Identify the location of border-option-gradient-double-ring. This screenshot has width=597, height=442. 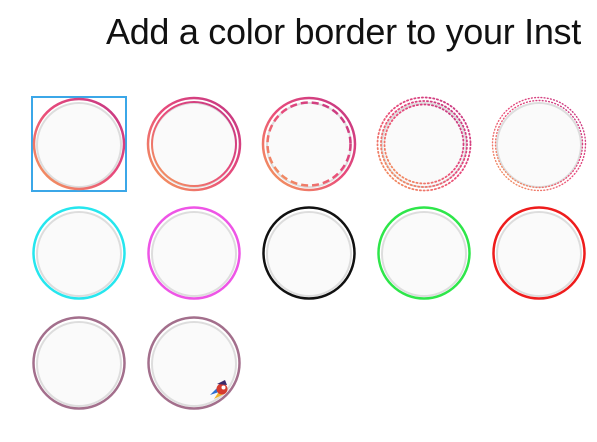
(194, 144).